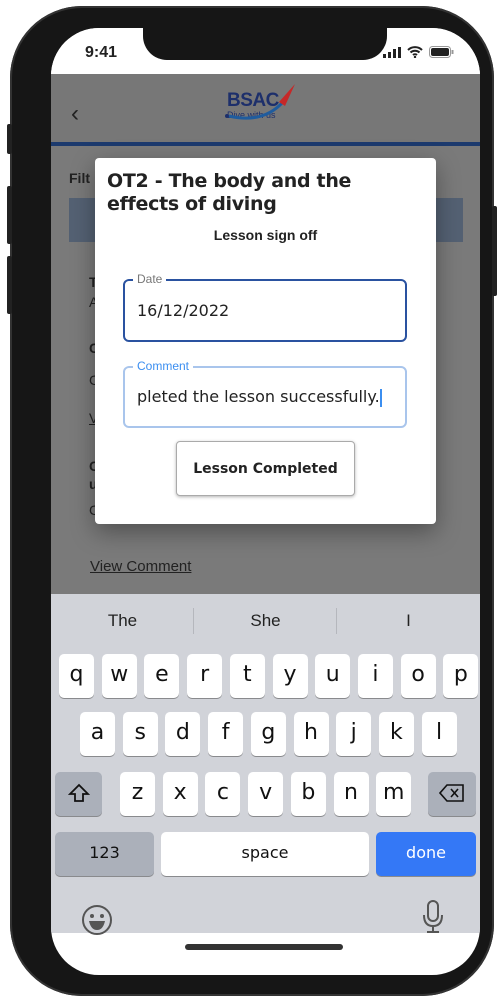 The width and height of the screenshot is (503, 1001). I want to click on chevron-left-icon: ‹, so click(75, 114).